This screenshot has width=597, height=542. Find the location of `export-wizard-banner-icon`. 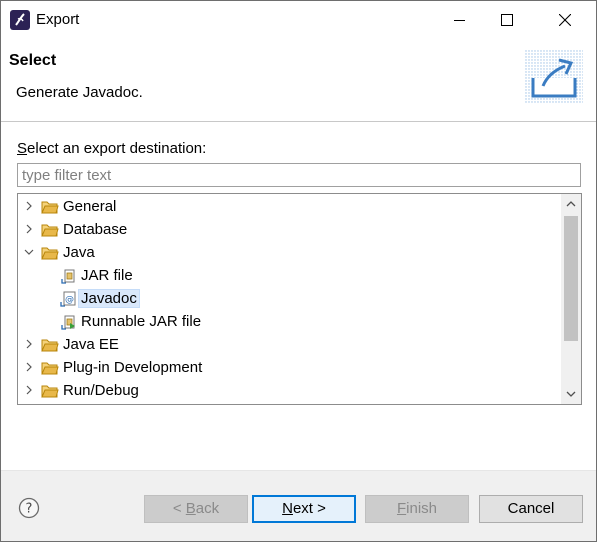

export-wizard-banner-icon is located at coordinates (554, 77).